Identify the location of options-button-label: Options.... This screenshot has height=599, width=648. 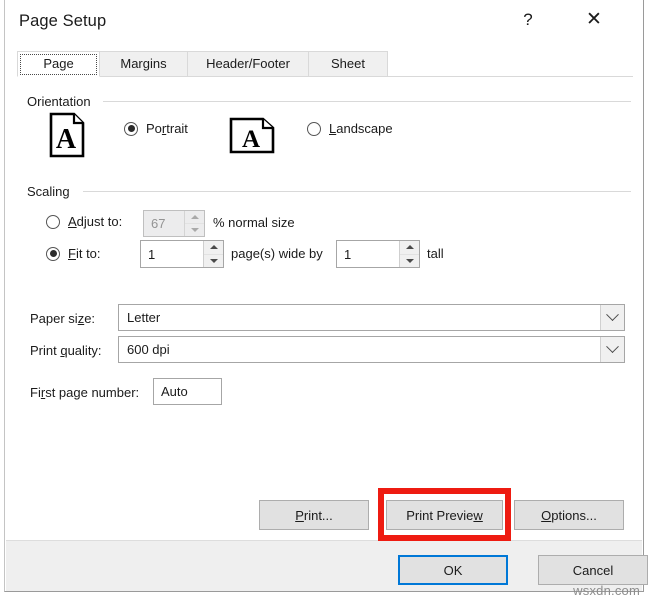
(569, 515).